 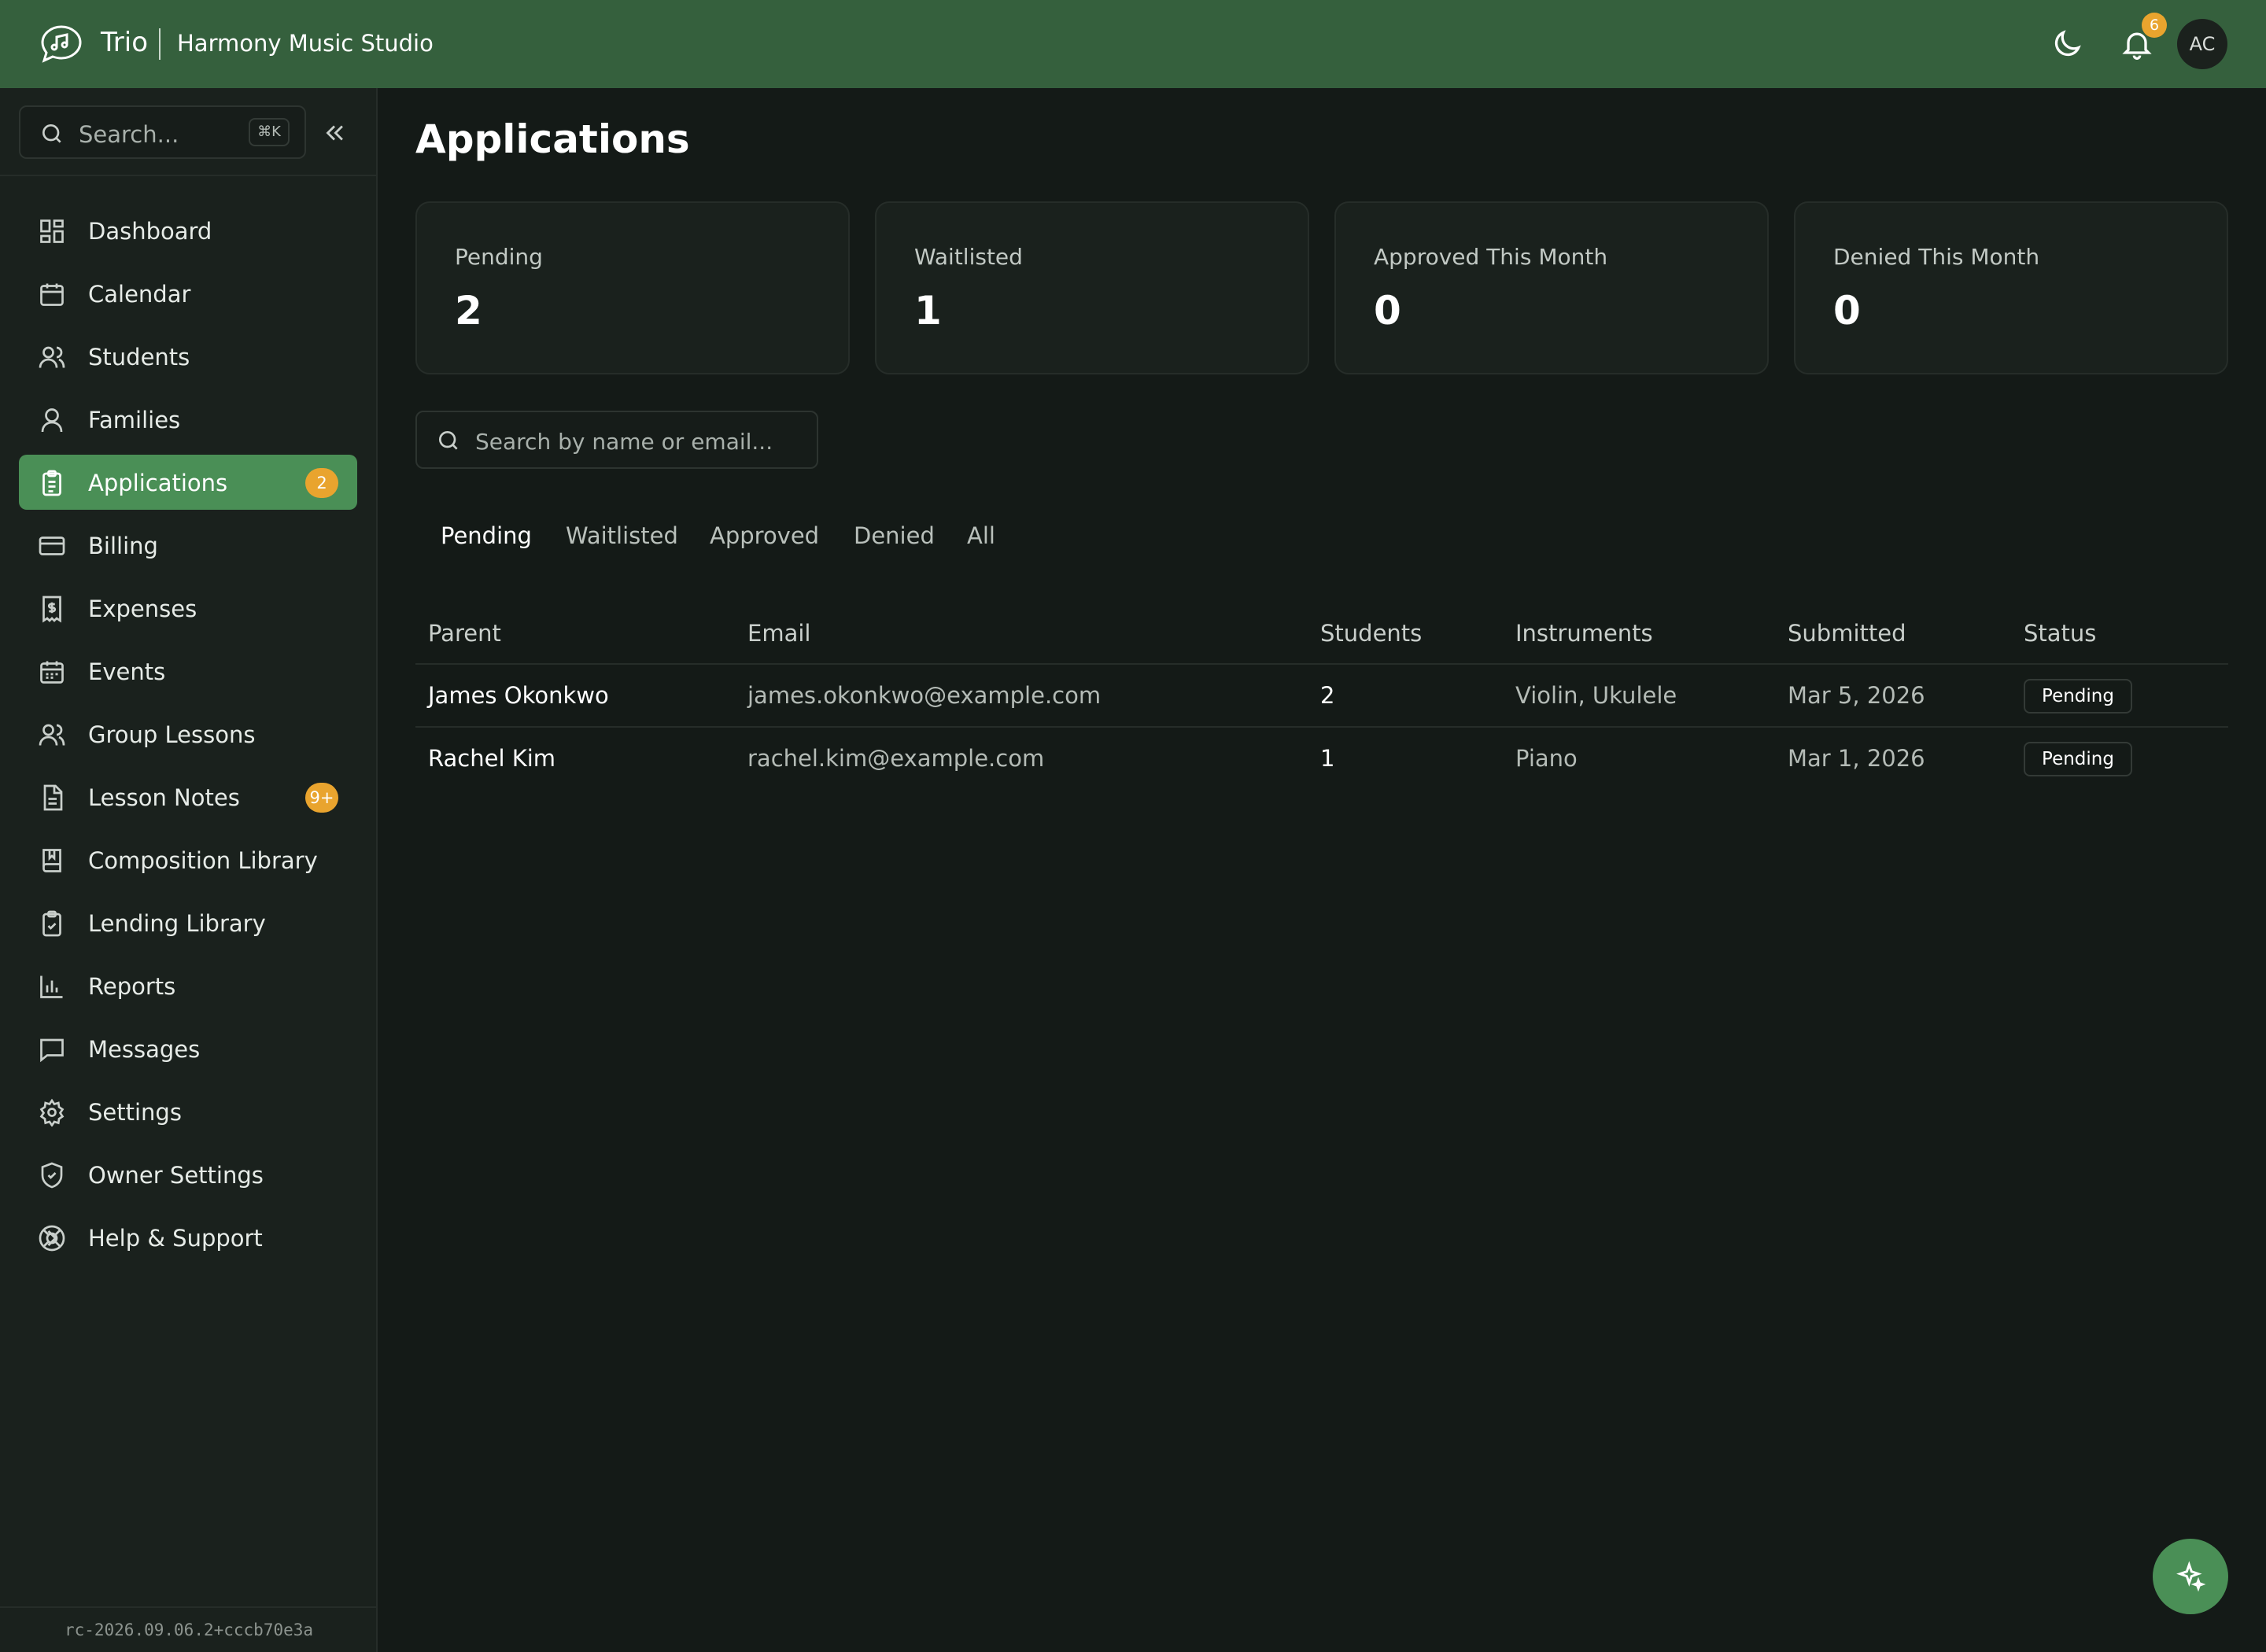 What do you see at coordinates (52, 357) in the screenshot?
I see `students-icon` at bounding box center [52, 357].